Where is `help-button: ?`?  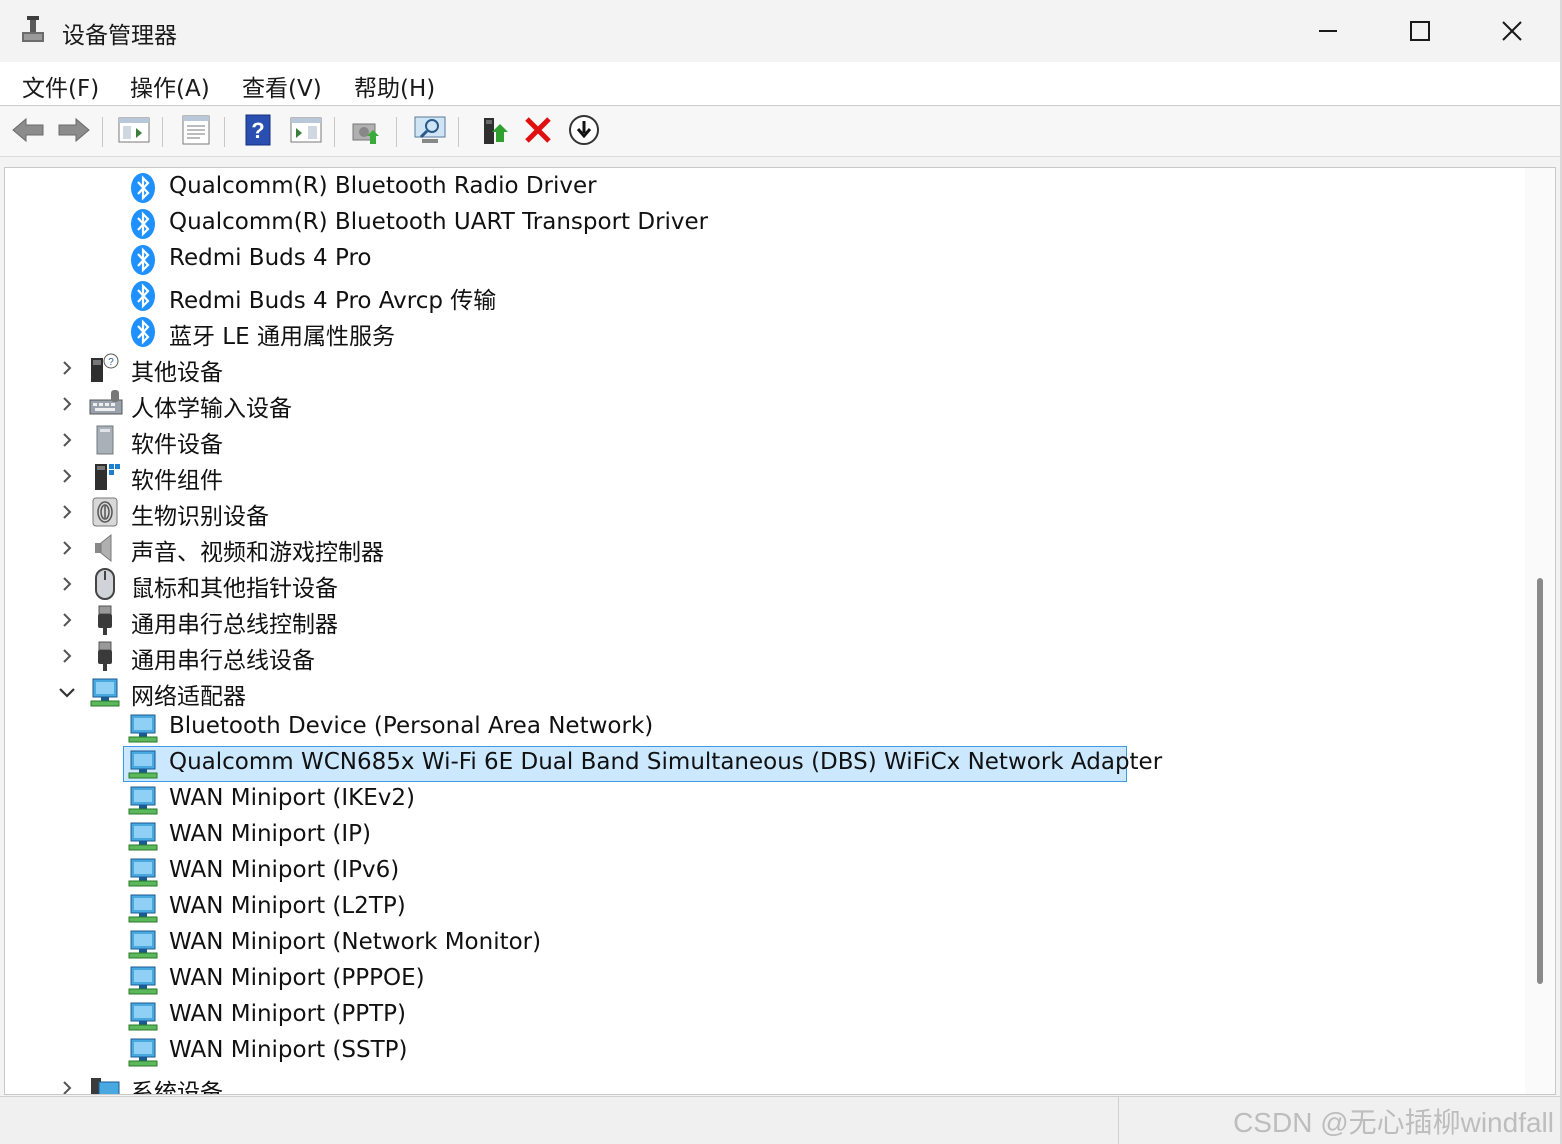 help-button: ? is located at coordinates (258, 131).